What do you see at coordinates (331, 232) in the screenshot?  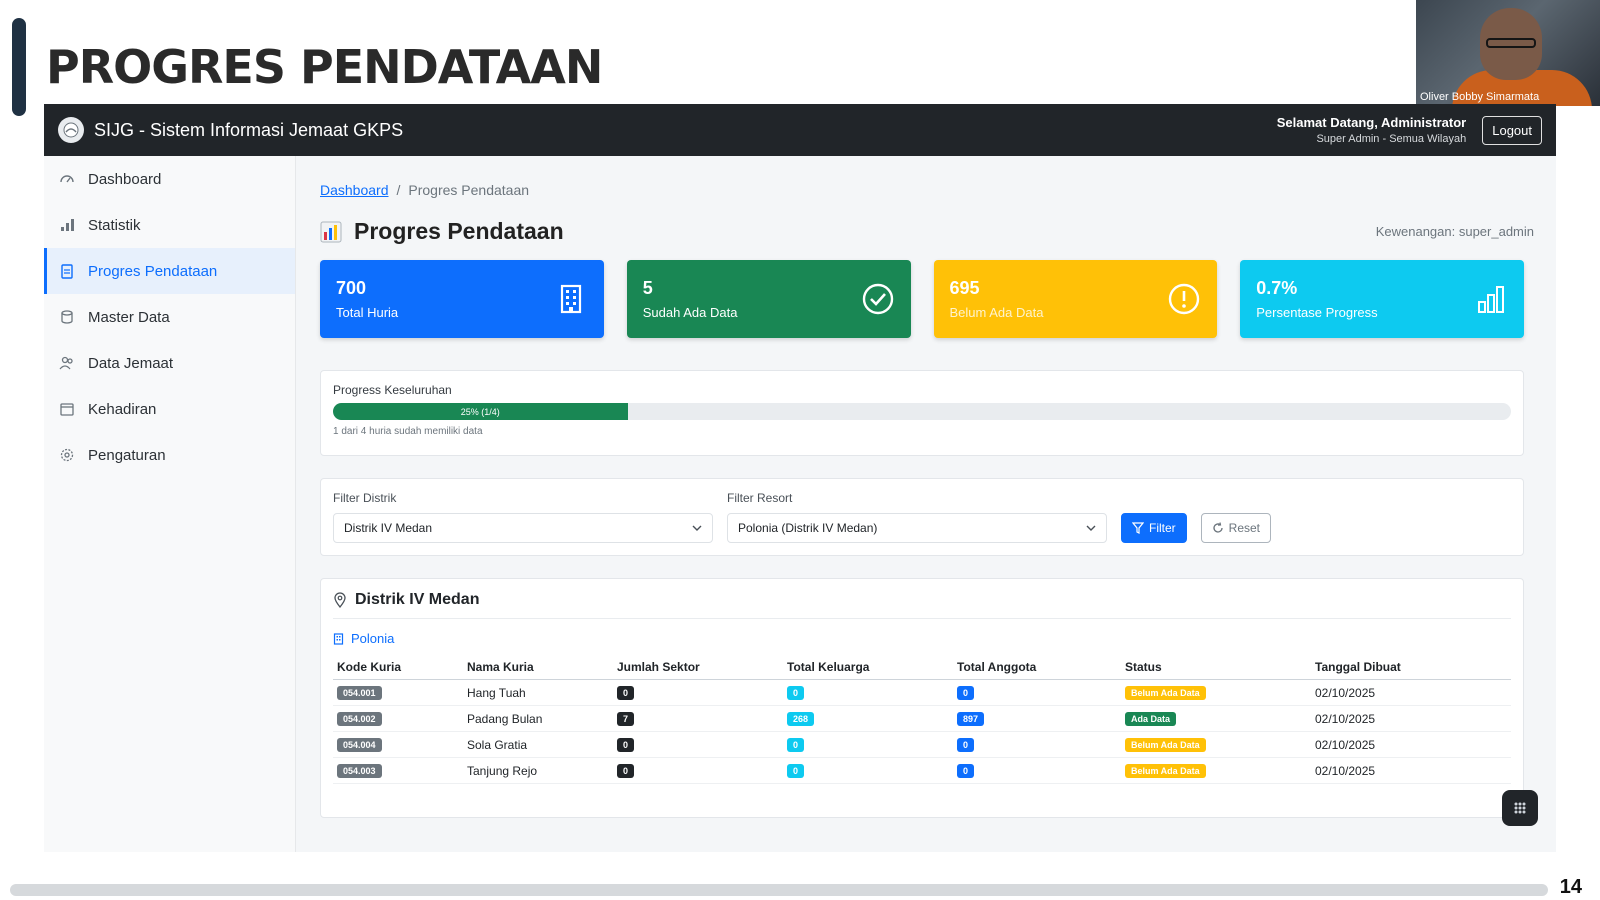 I see `chart-icon` at bounding box center [331, 232].